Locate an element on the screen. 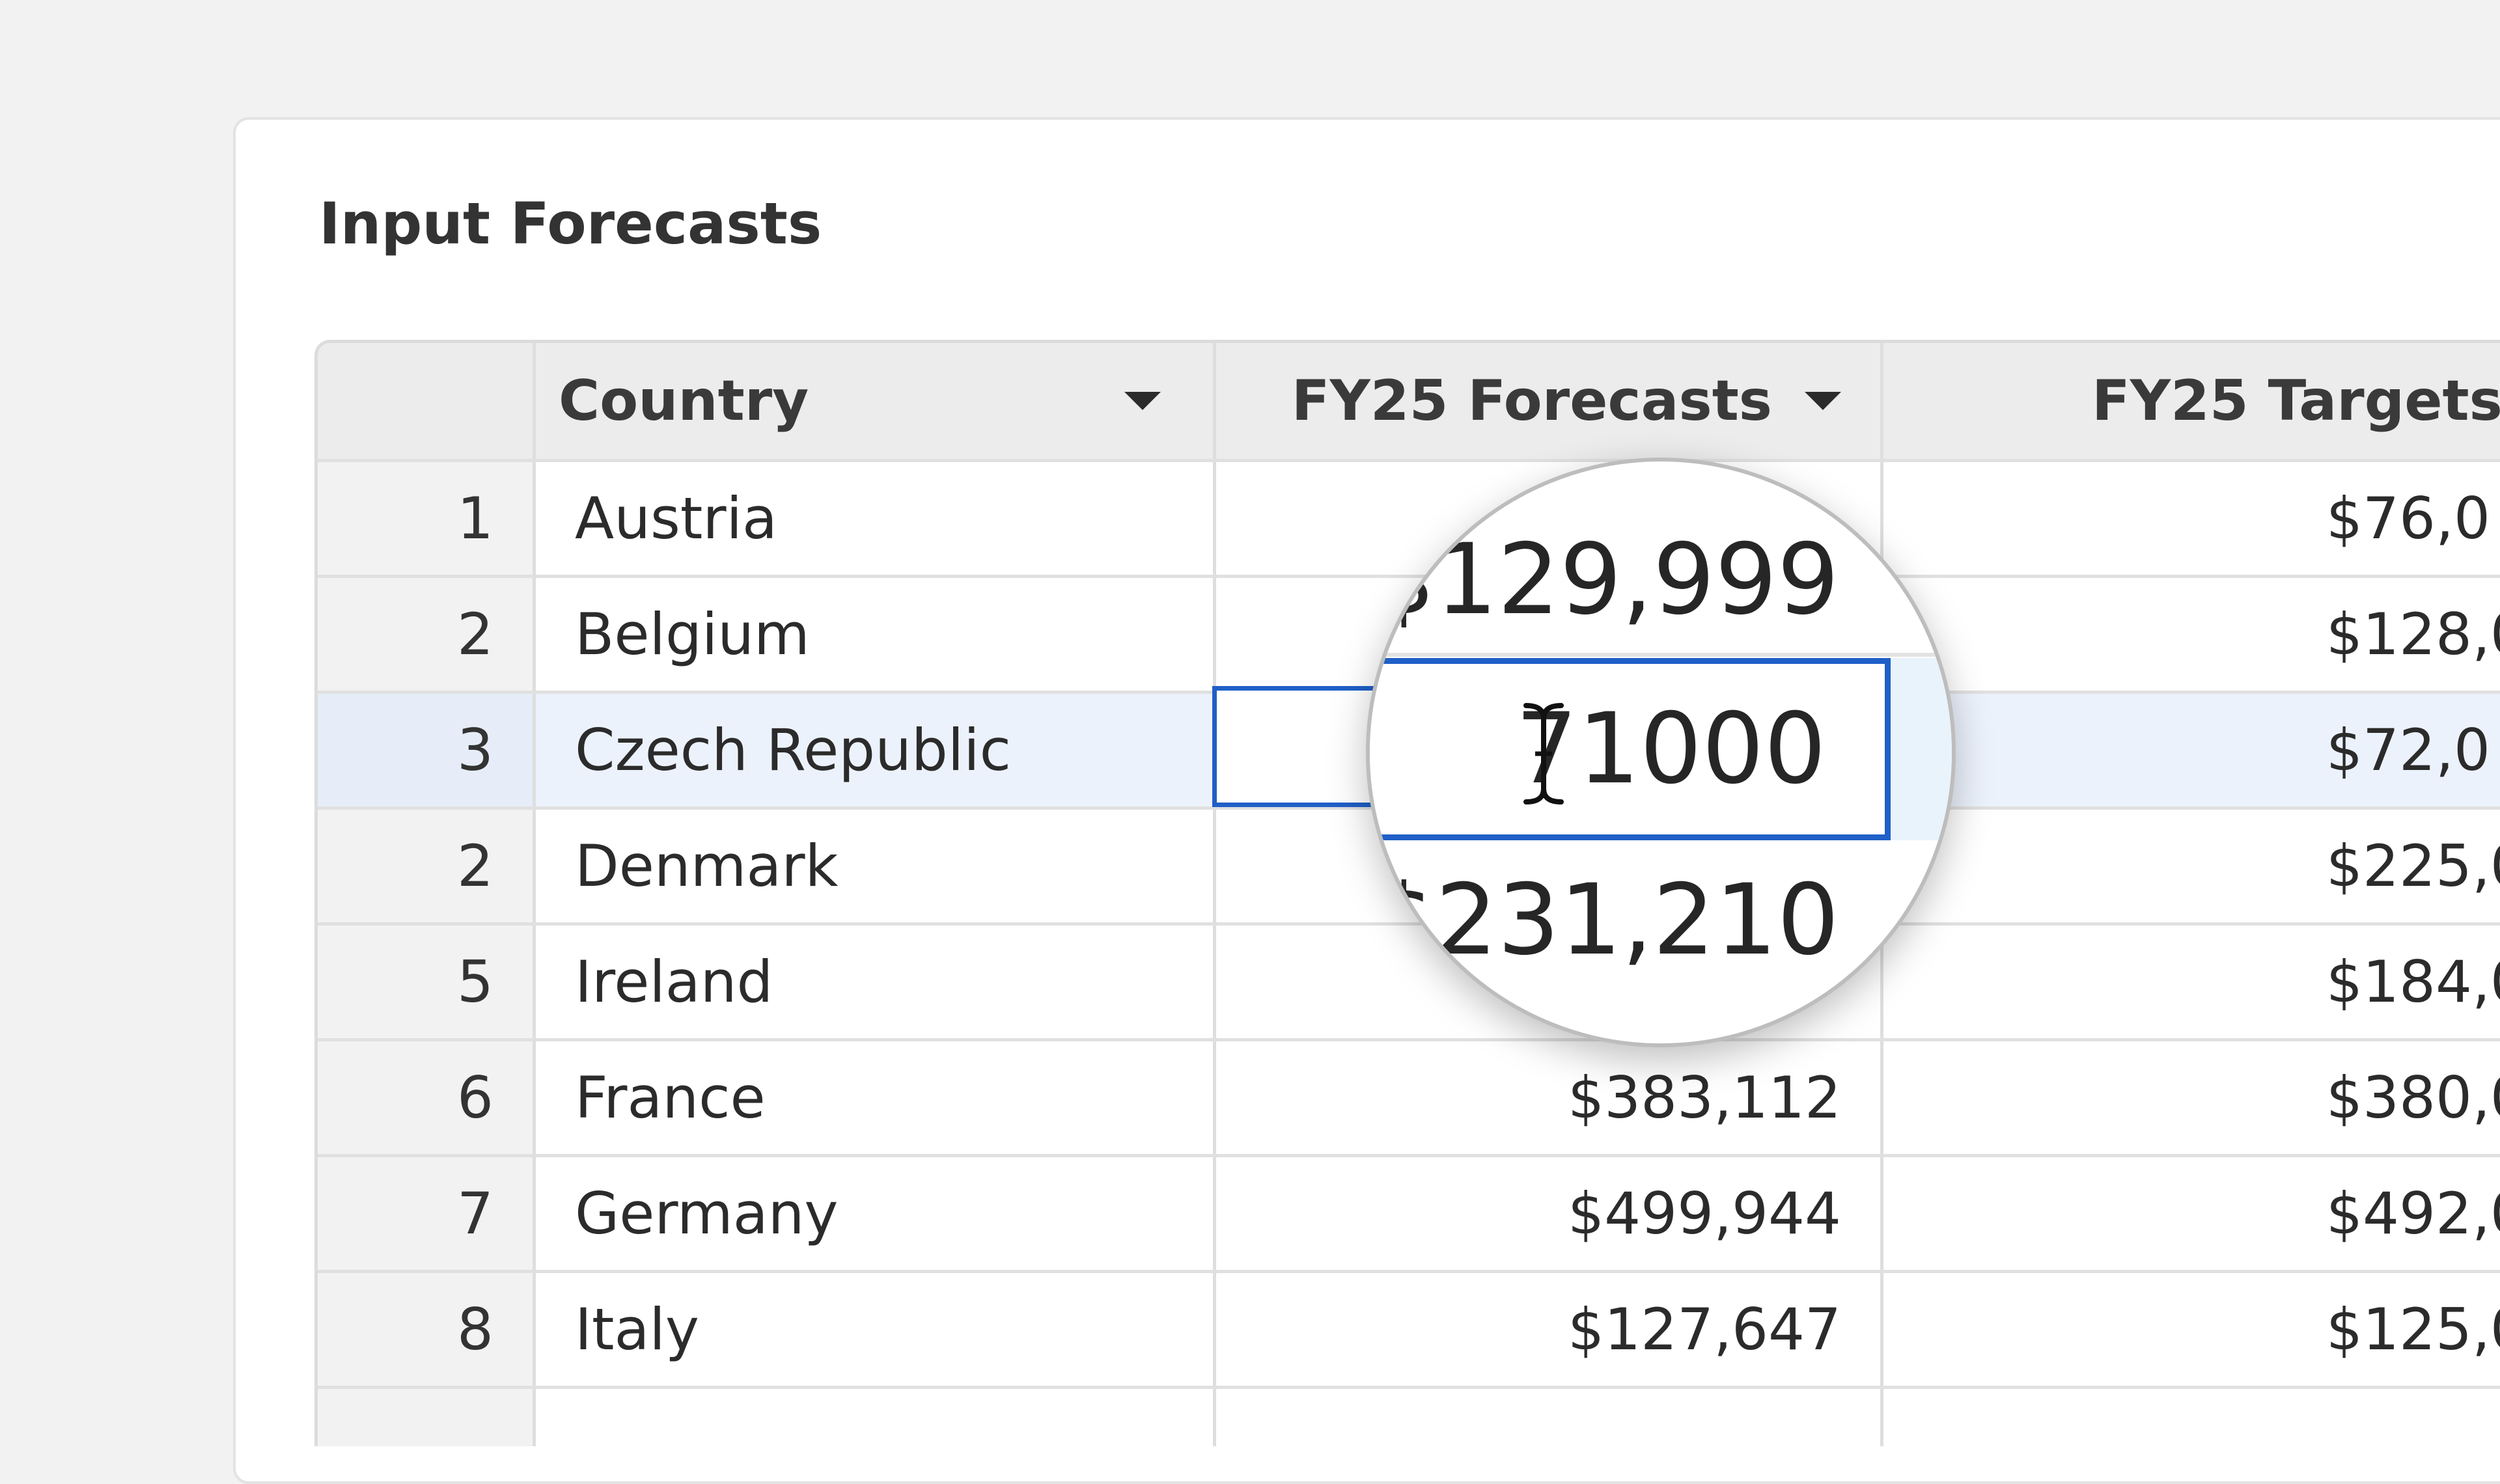 This screenshot has width=2500, height=1484. column-header-forecasts: FY25 Forecasts is located at coordinates (1549, 401).